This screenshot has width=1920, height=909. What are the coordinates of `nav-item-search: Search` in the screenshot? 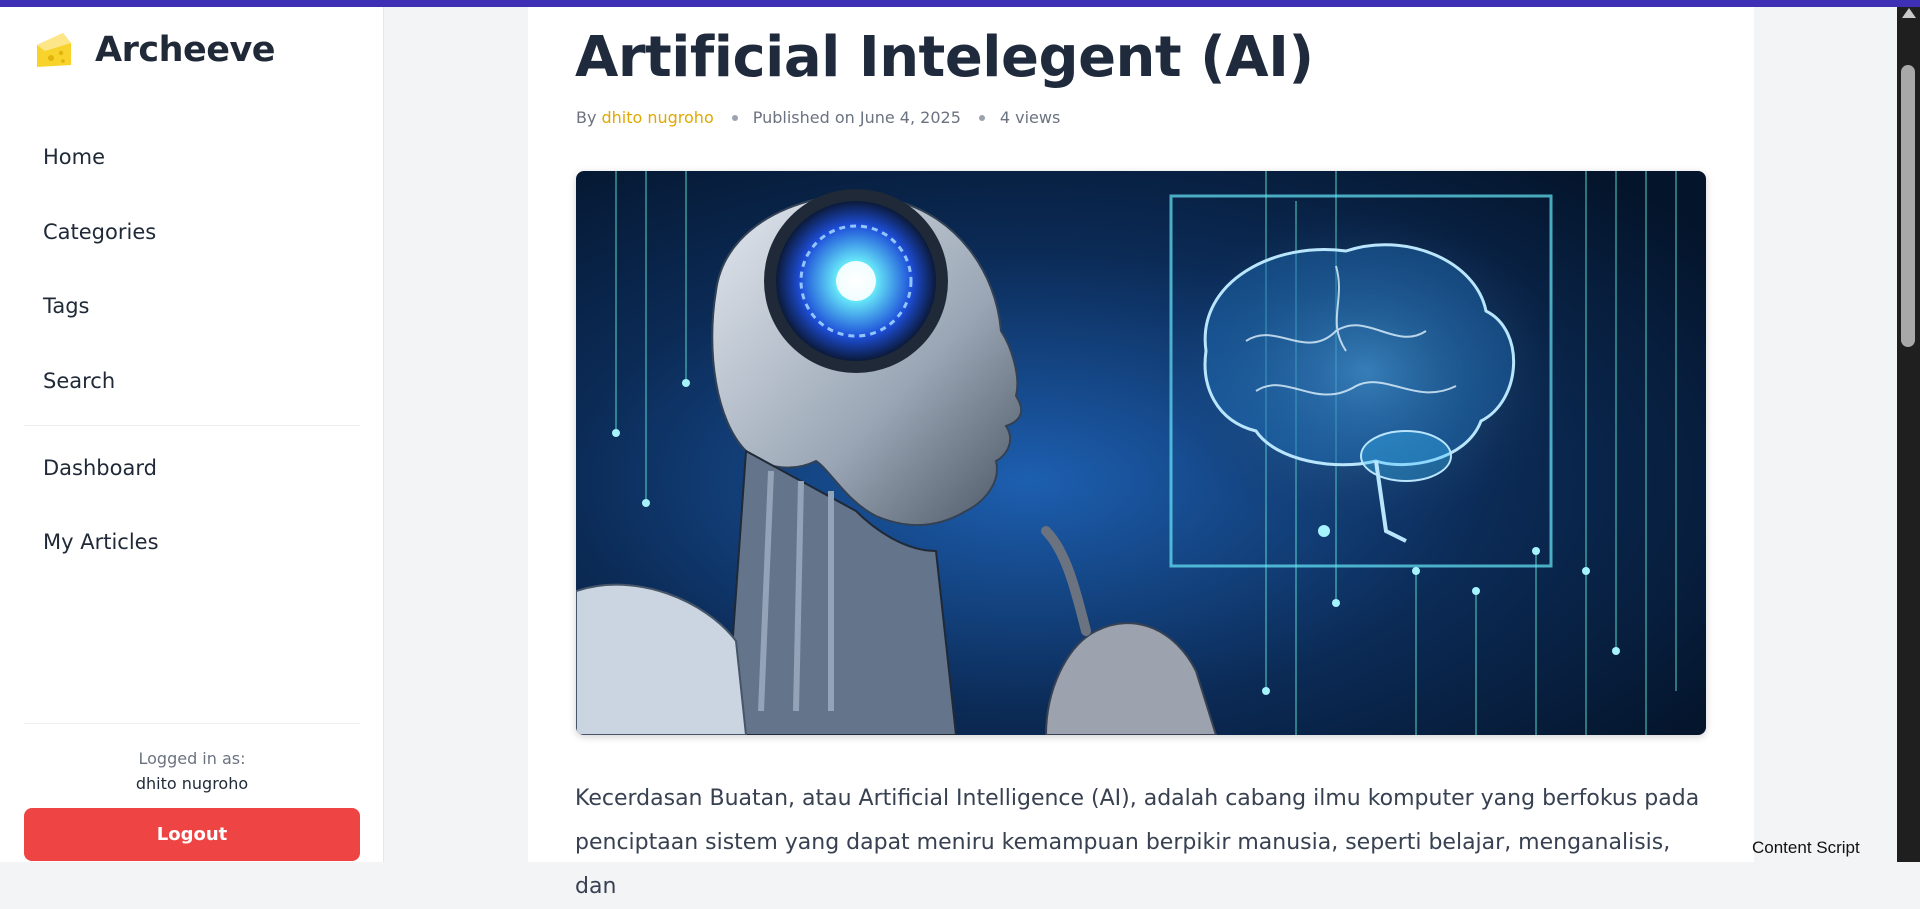 It's located at (193, 381).